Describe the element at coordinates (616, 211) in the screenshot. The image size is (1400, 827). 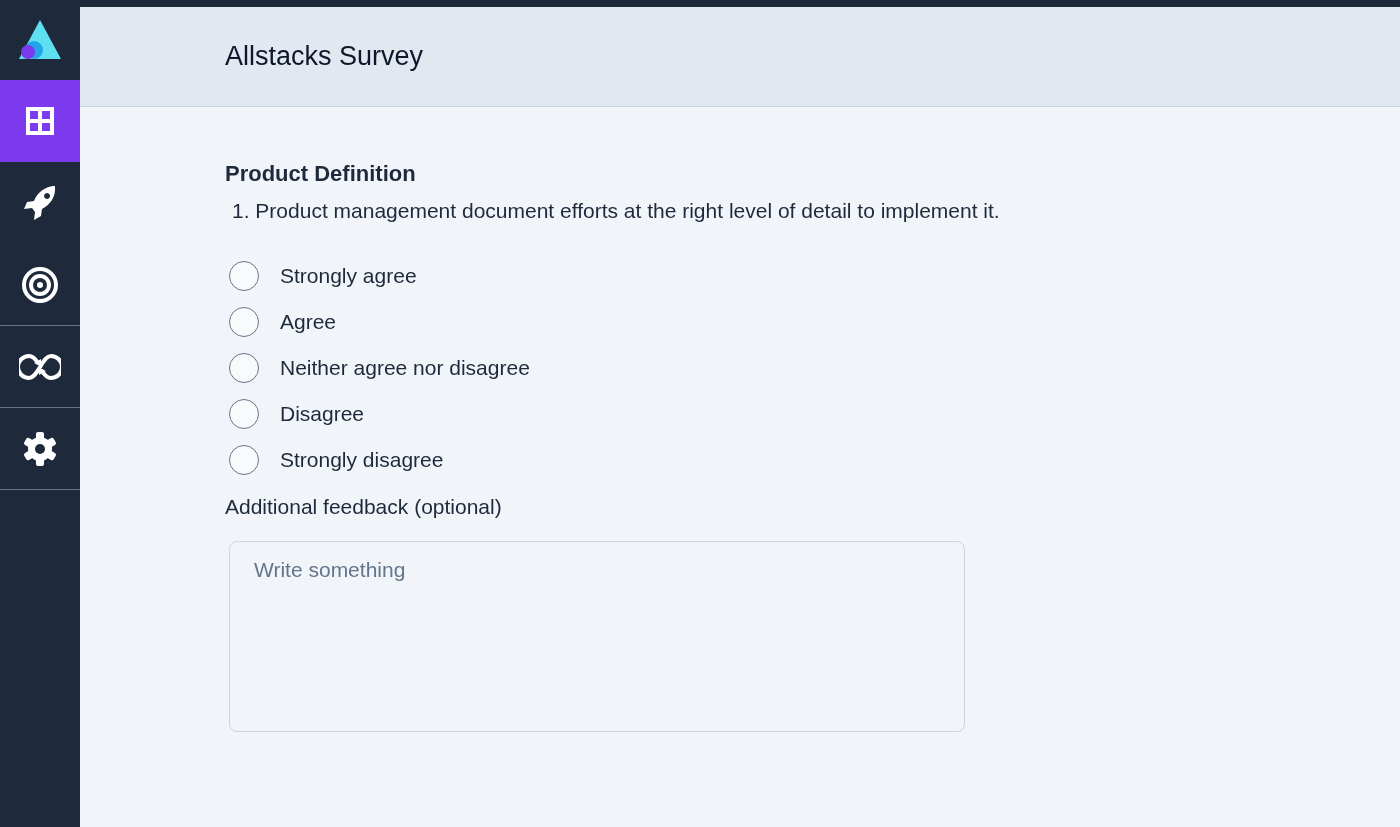
I see `question-text: 1. Product management document efforts at the right level of detail to implement it.` at that location.